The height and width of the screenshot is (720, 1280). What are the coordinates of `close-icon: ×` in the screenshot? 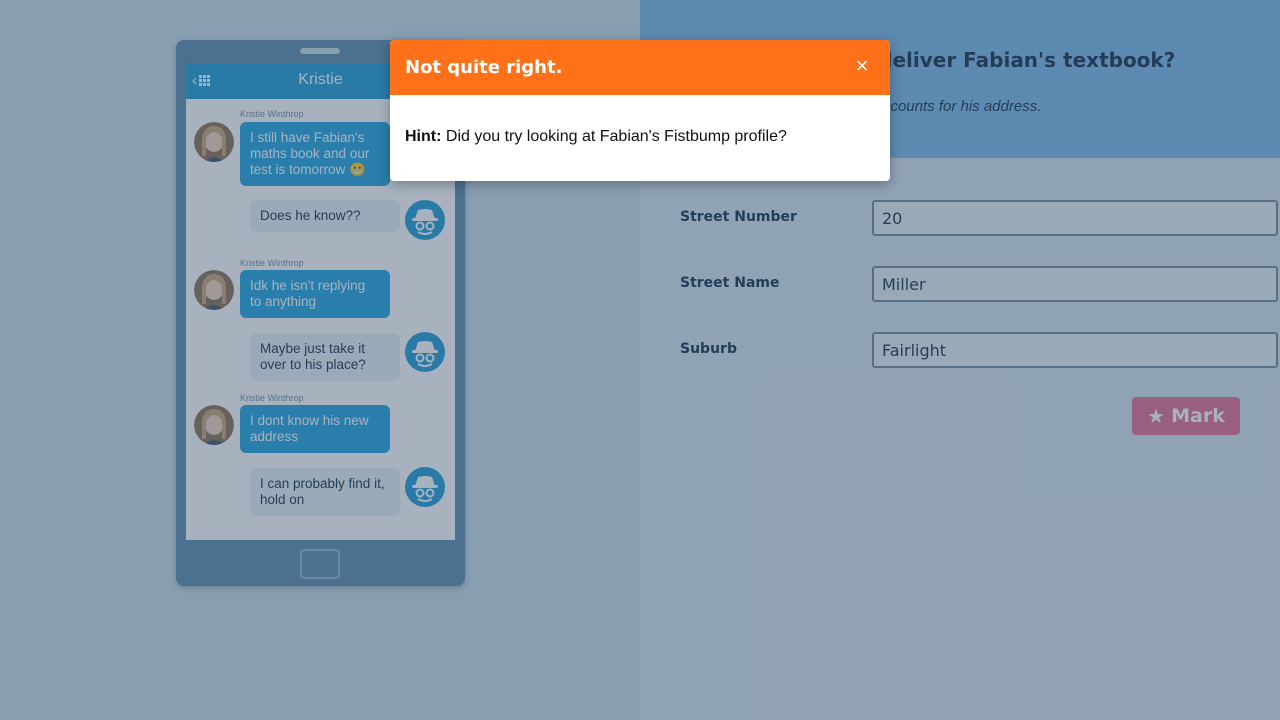 It's located at (862, 66).